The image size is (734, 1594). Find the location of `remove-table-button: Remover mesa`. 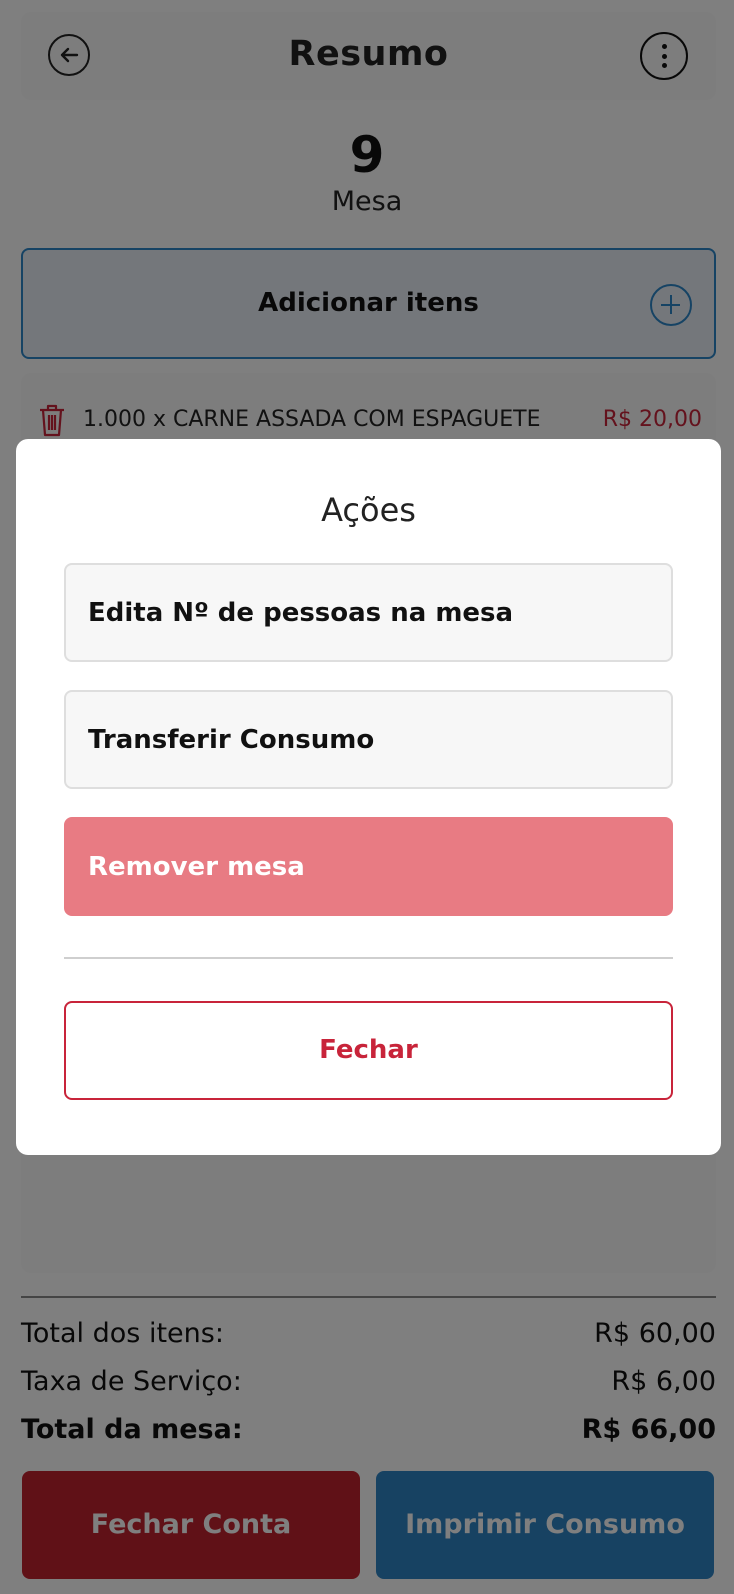

remove-table-button: Remover mesa is located at coordinates (368, 866).